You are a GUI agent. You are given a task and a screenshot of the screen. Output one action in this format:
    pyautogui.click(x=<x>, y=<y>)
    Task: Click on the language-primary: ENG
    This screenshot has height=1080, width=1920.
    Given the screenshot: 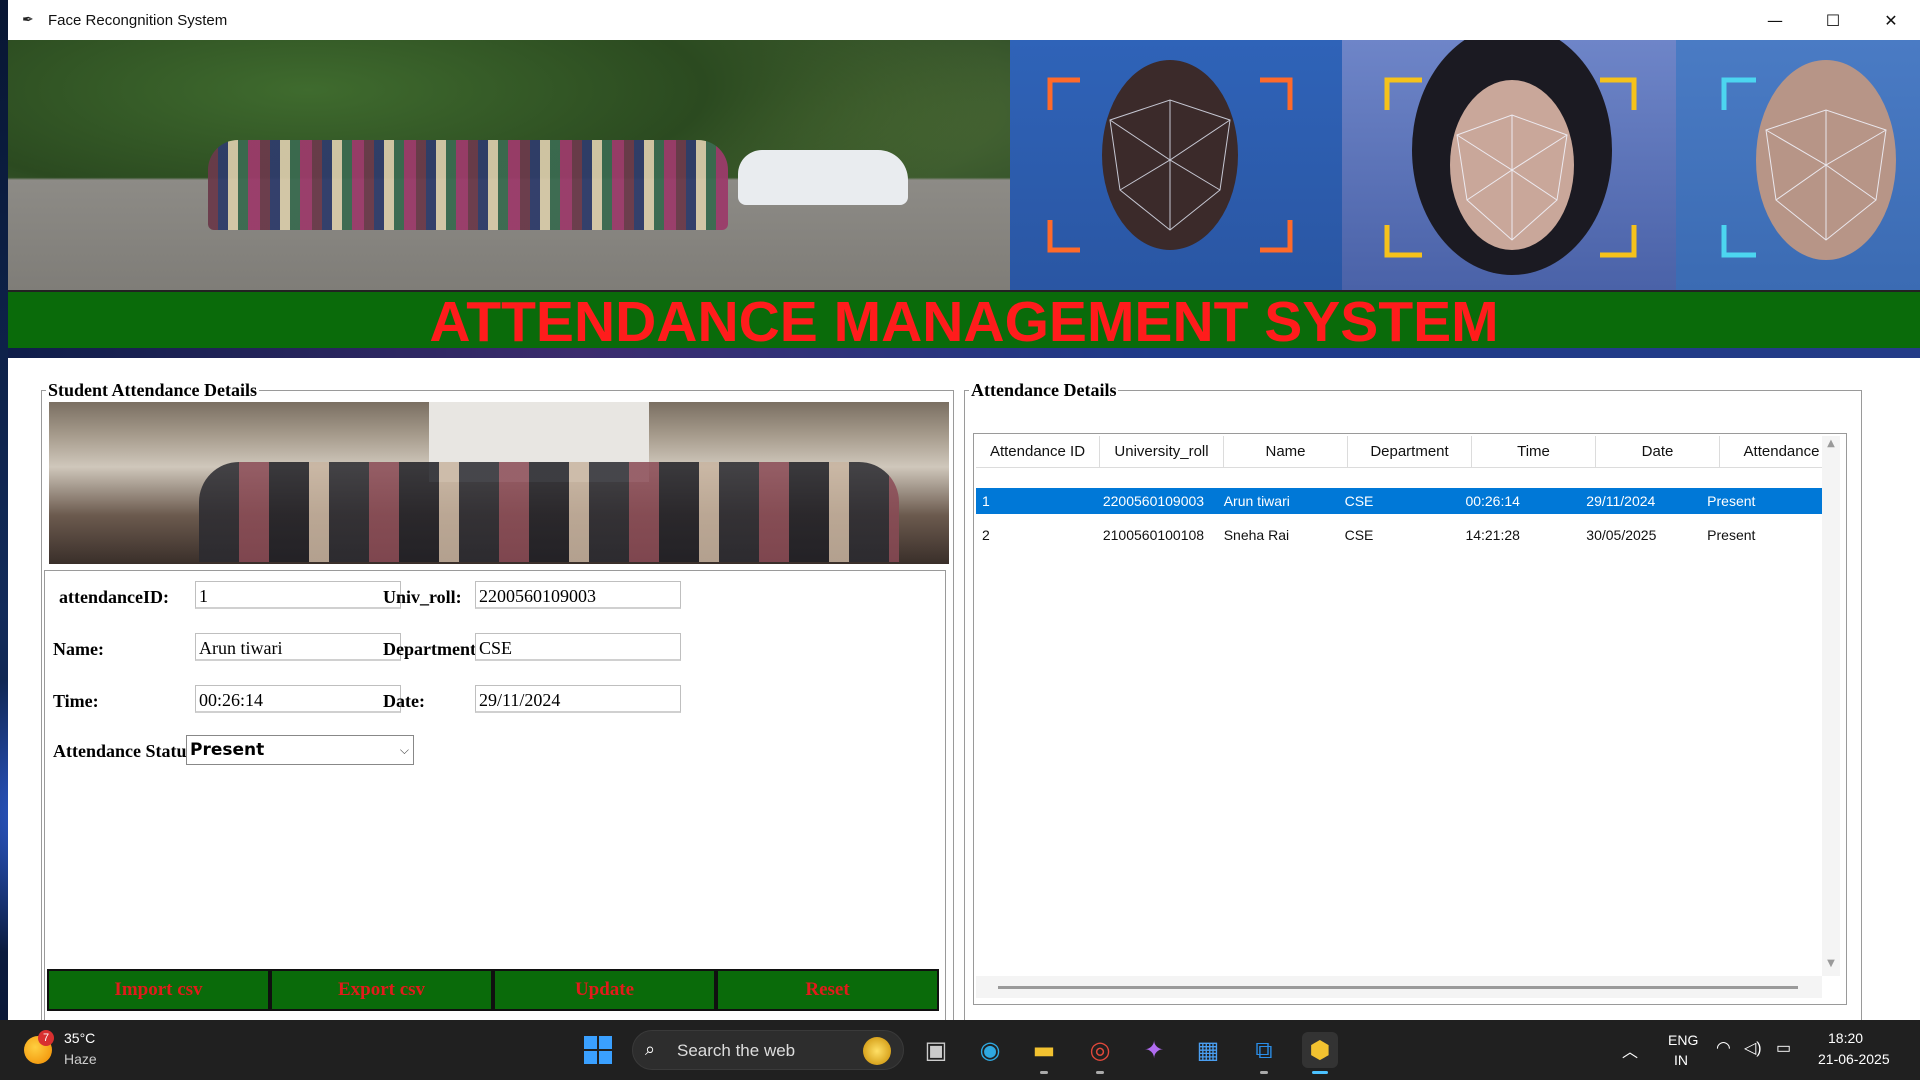 What is the action you would take?
    pyautogui.click(x=1683, y=1040)
    